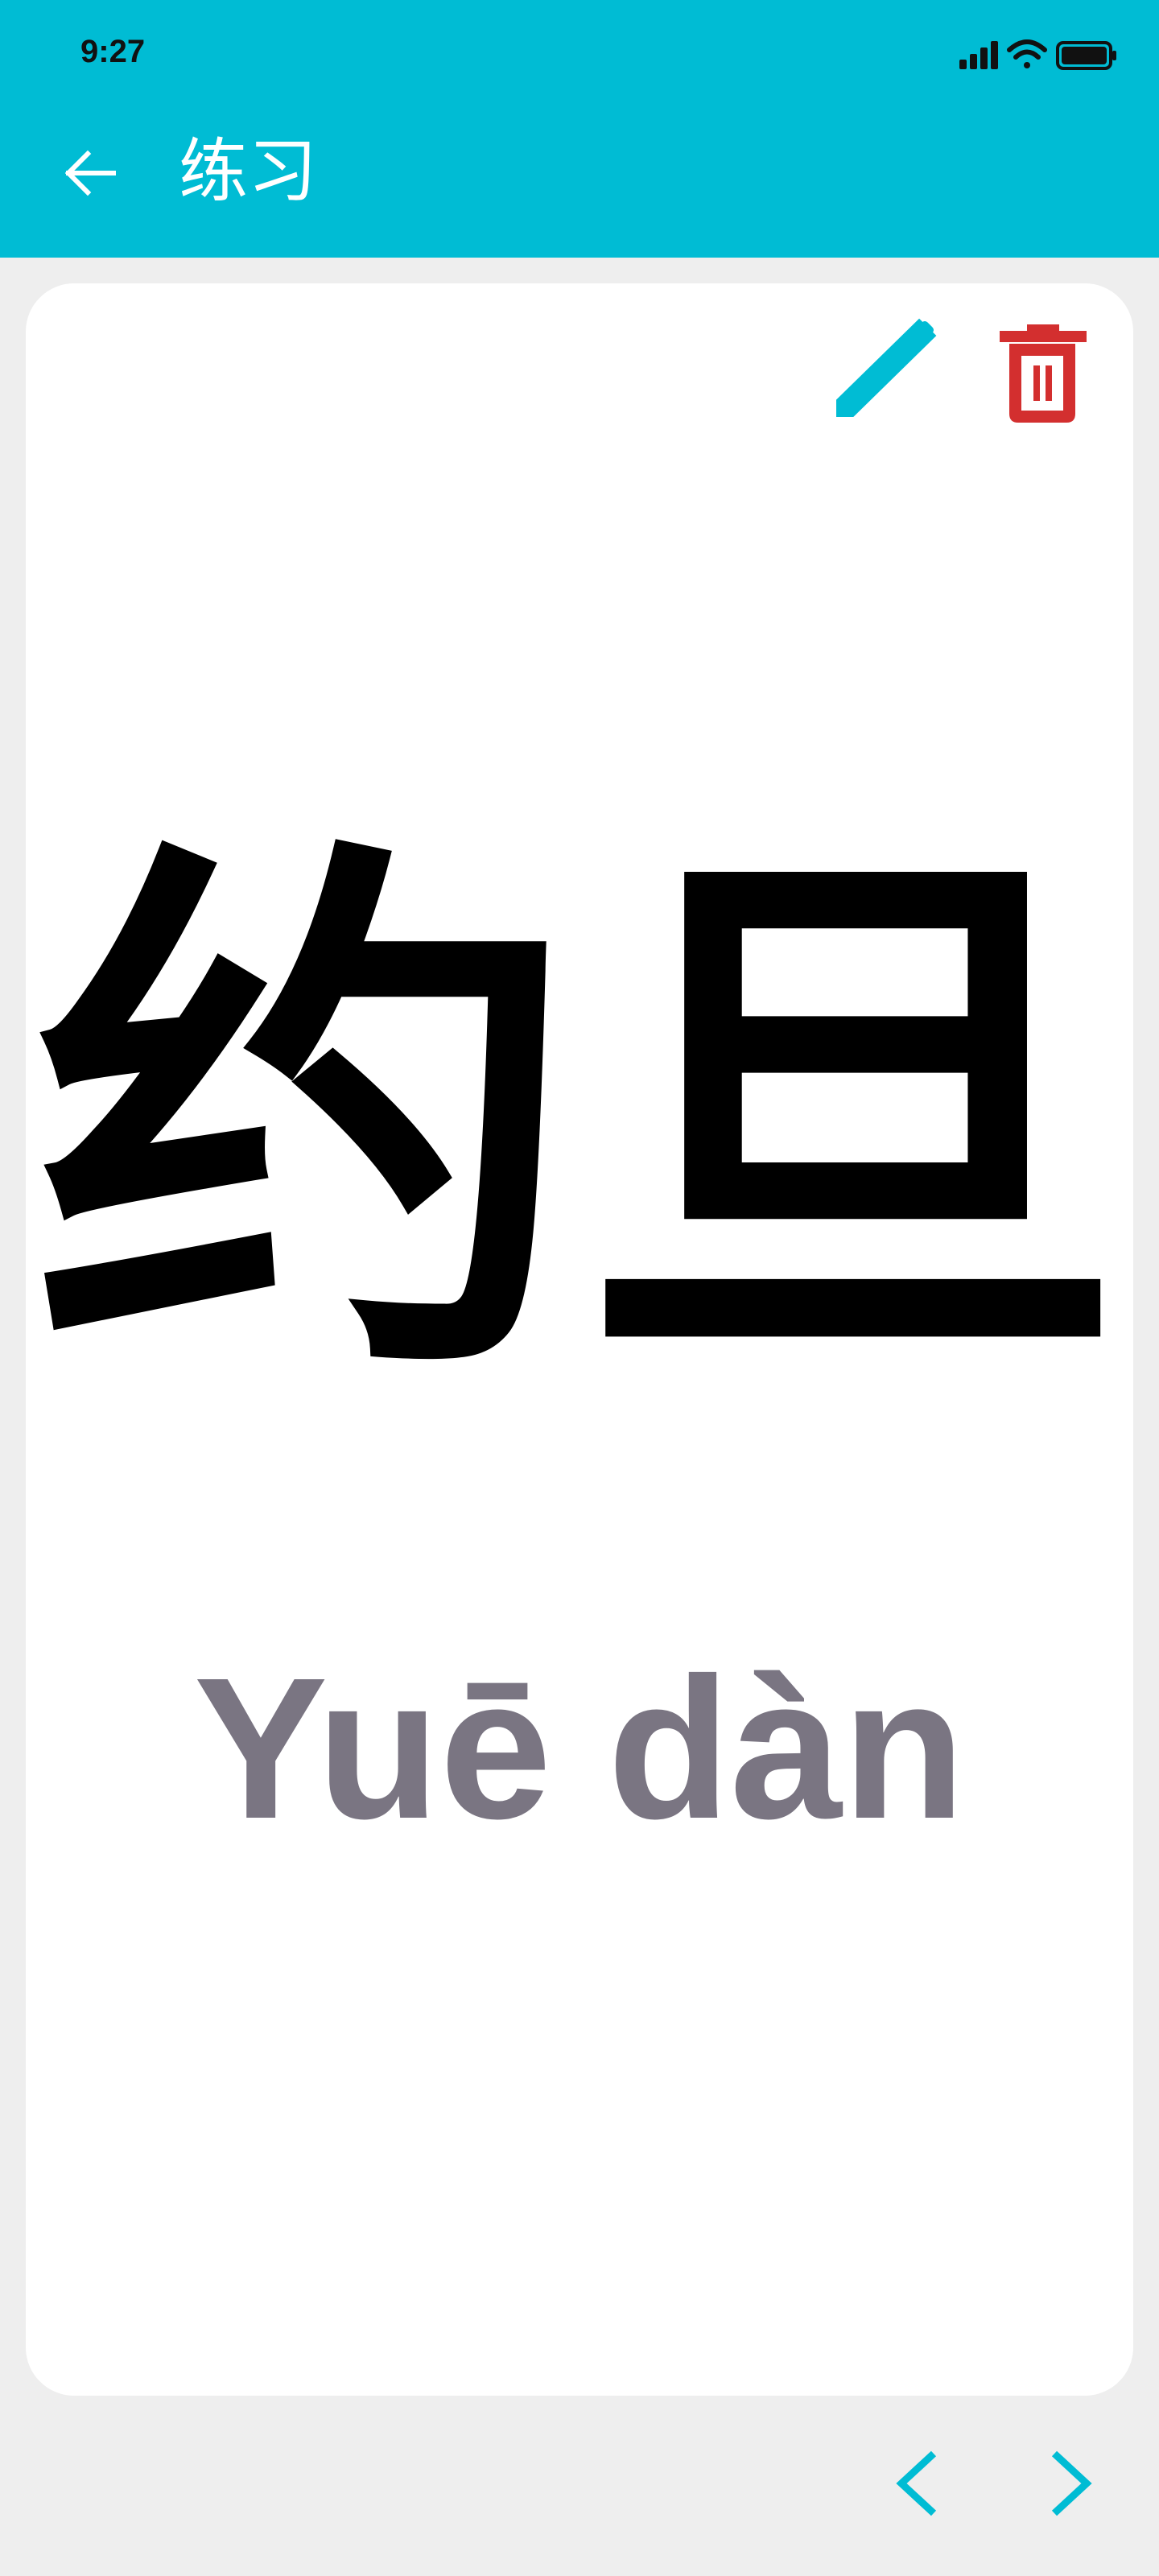 This screenshot has height=2576, width=1159. I want to click on pinyin-text: Yuē dàn, so click(579, 1748).